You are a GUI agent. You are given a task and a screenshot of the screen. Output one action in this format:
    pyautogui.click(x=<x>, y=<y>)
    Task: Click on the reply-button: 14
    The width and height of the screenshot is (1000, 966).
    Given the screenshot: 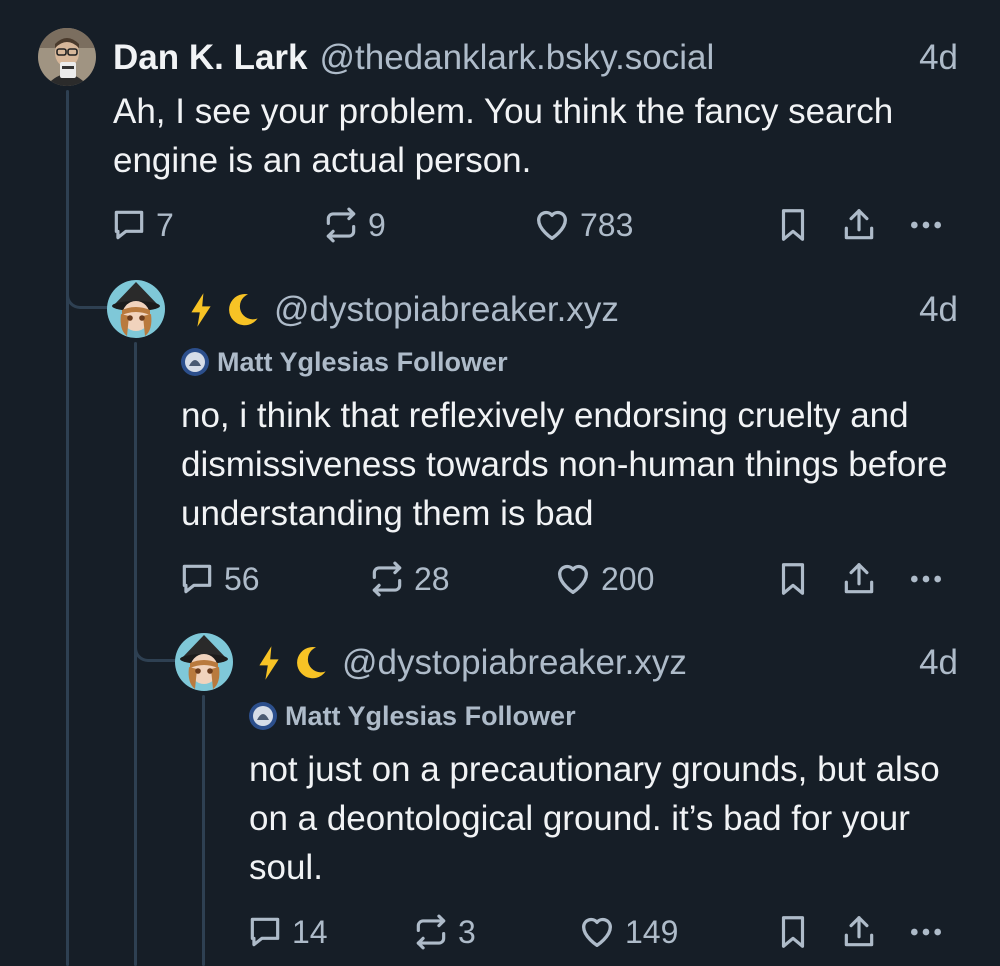 What is the action you would take?
    pyautogui.click(x=287, y=932)
    